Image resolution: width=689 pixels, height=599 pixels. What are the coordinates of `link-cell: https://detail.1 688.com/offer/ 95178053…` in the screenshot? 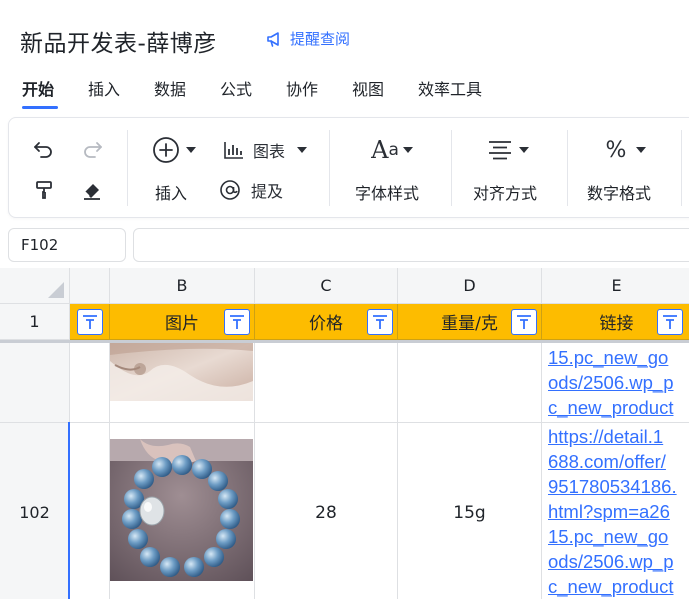 It's located at (615, 511).